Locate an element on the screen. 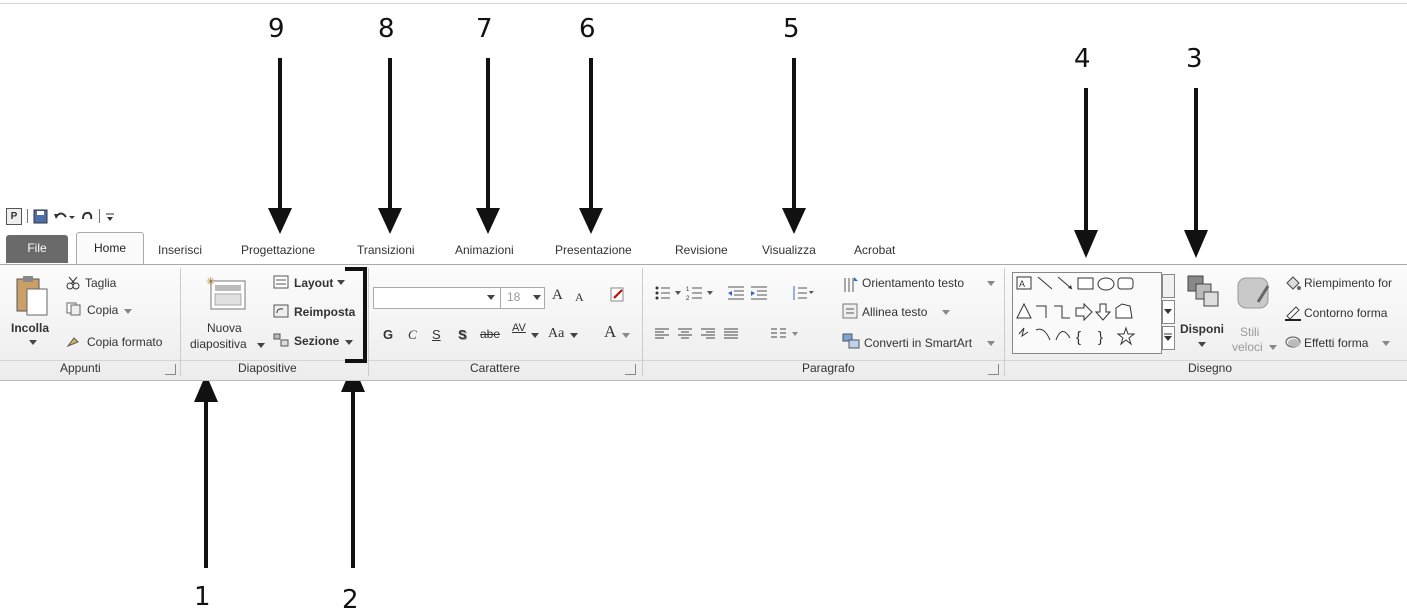 The width and height of the screenshot is (1407, 615). align-center-icon is located at coordinates (685, 334).